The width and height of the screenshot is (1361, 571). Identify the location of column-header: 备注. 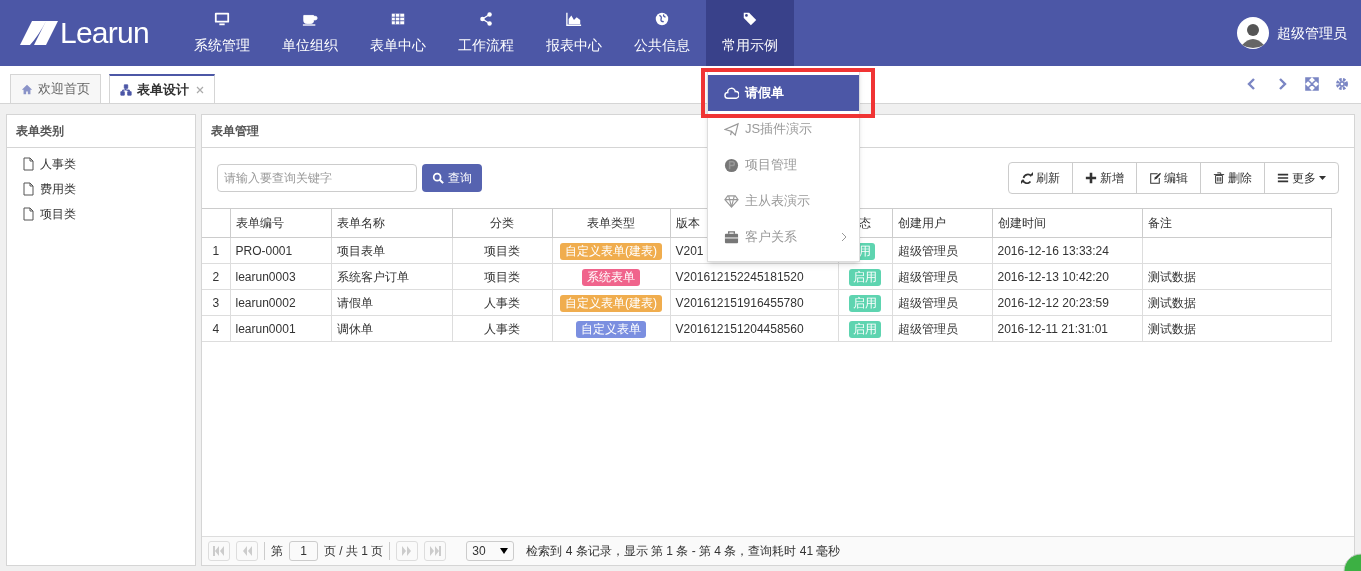
(1159, 223).